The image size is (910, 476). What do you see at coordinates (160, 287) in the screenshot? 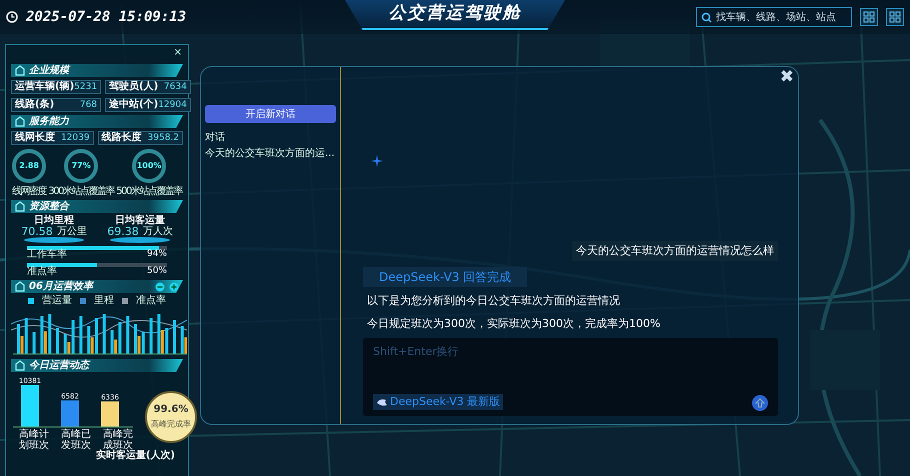
I see `minus-icon` at bounding box center [160, 287].